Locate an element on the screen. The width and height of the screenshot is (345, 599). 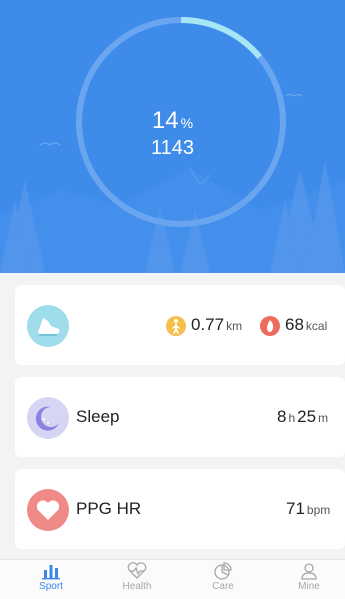
tab-health: Health is located at coordinates (137, 580).